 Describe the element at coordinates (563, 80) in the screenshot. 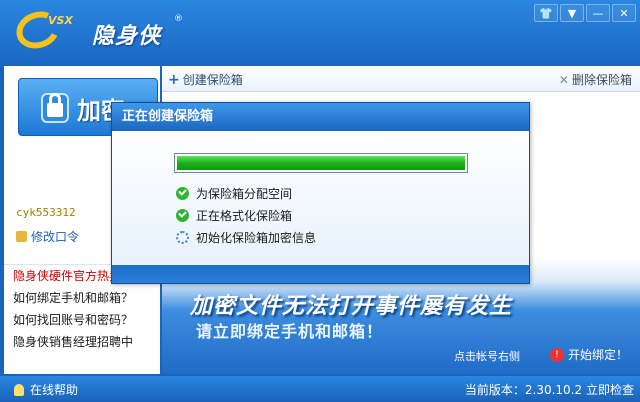

I see `delete-icon: ✕` at that location.